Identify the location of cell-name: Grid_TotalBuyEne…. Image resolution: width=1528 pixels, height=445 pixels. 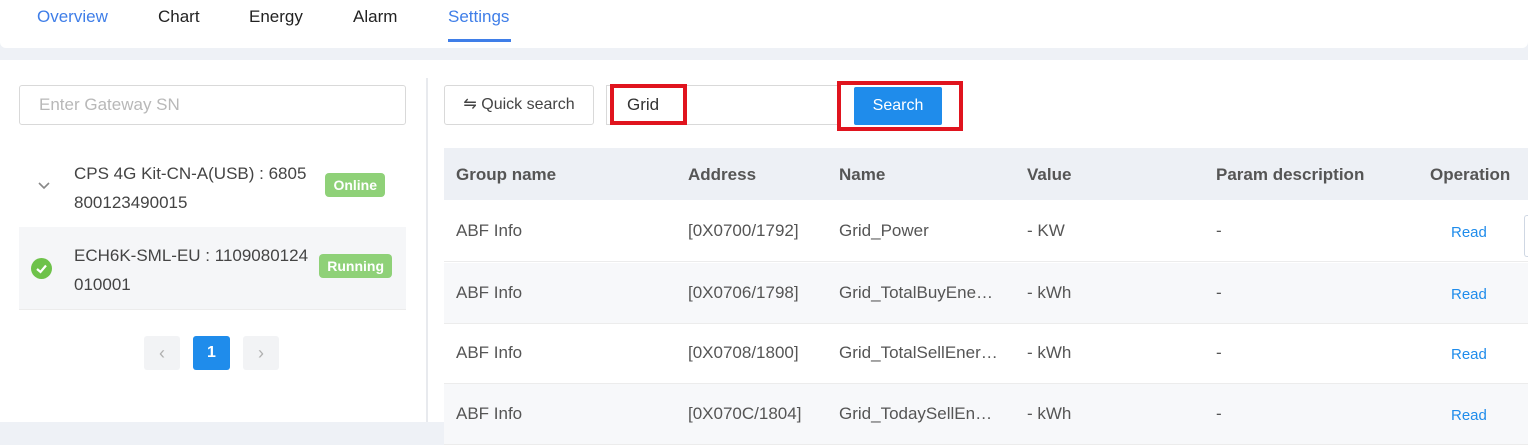
(916, 292).